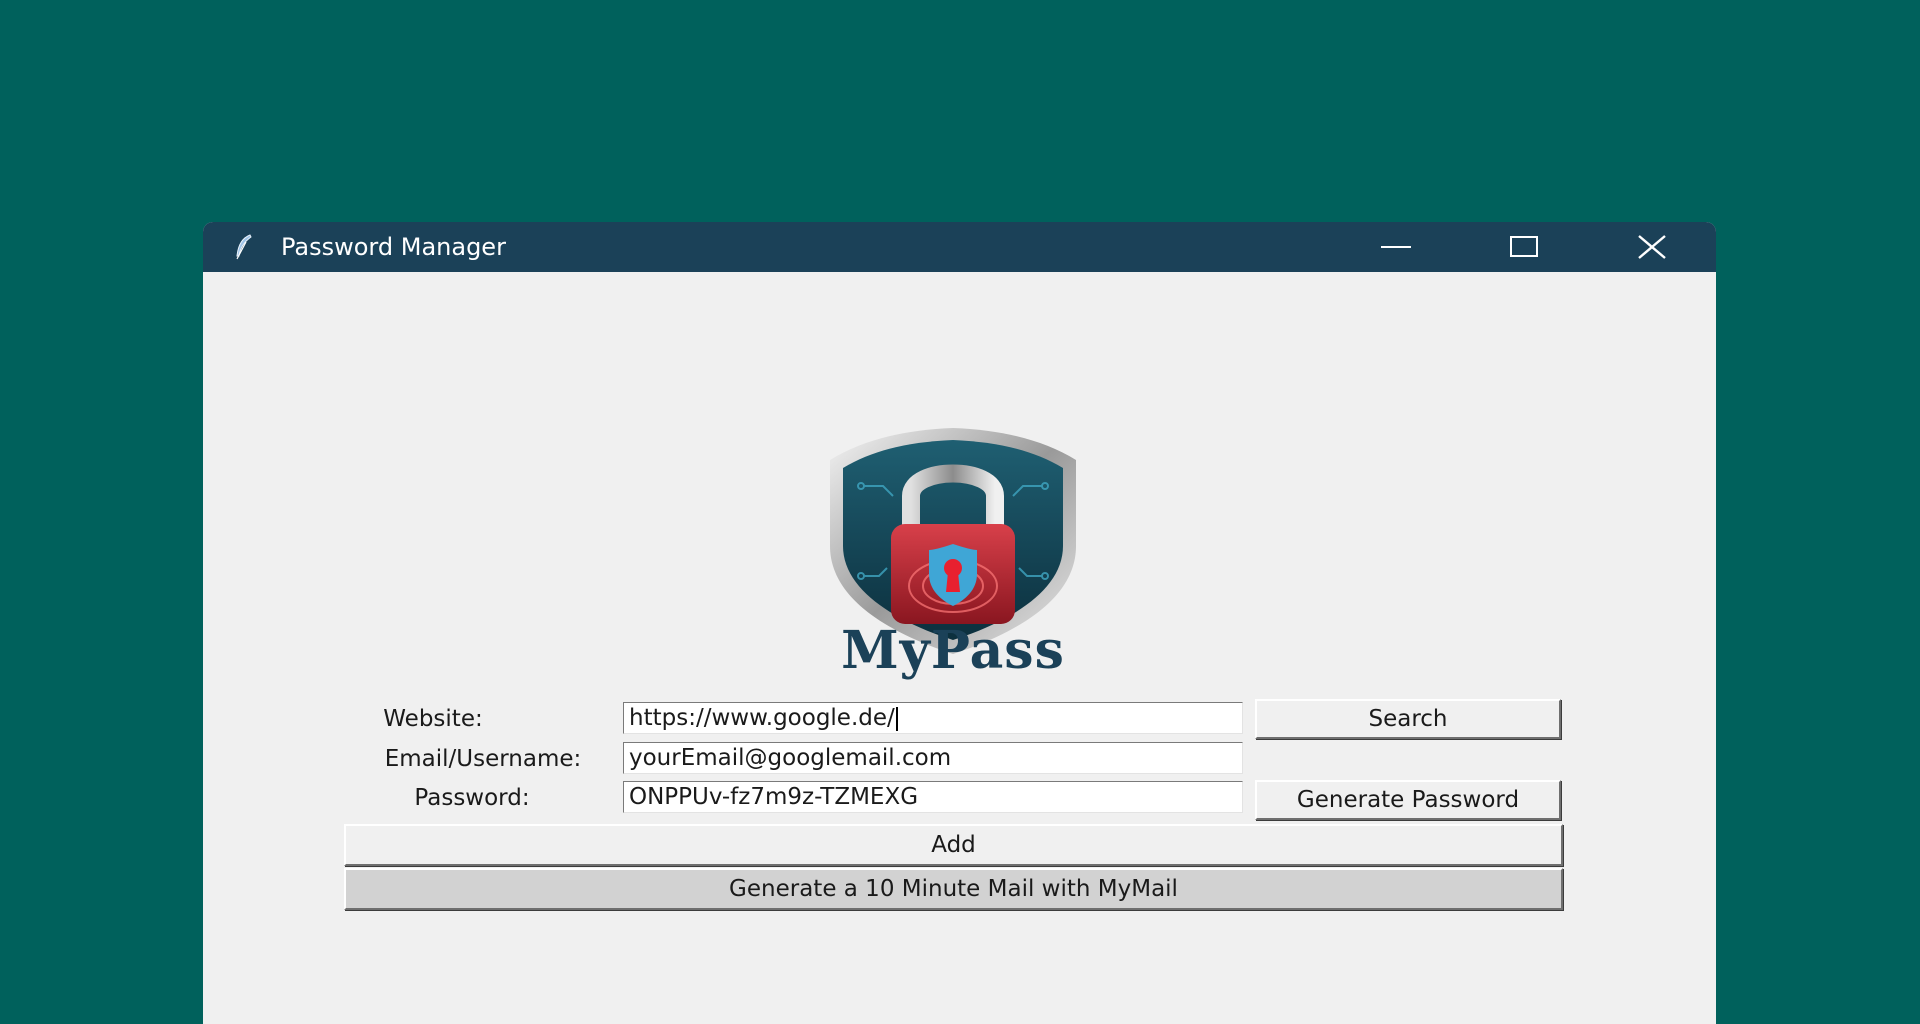  What do you see at coordinates (393, 247) in the screenshot?
I see `window-title: Password Manager` at bounding box center [393, 247].